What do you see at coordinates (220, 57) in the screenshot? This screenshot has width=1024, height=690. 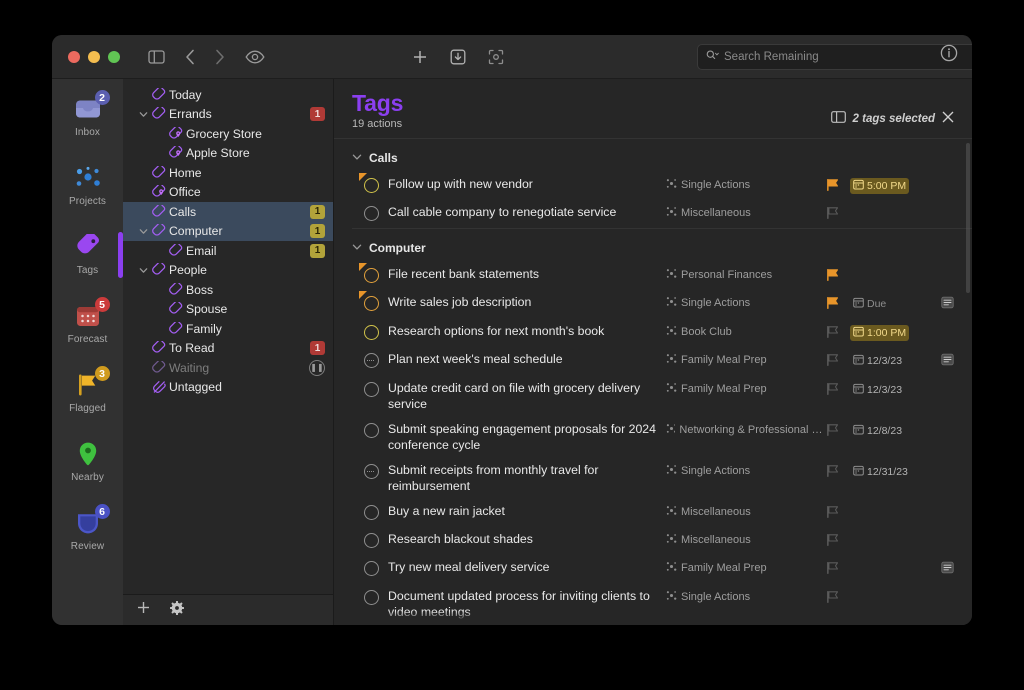 I see `forward-icon` at bounding box center [220, 57].